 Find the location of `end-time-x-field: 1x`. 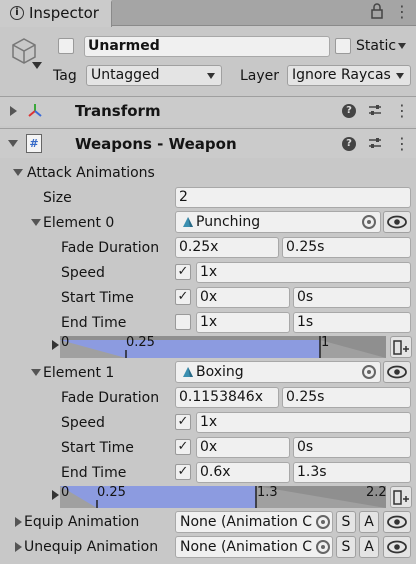

end-time-x-field: 1x is located at coordinates (243, 322).